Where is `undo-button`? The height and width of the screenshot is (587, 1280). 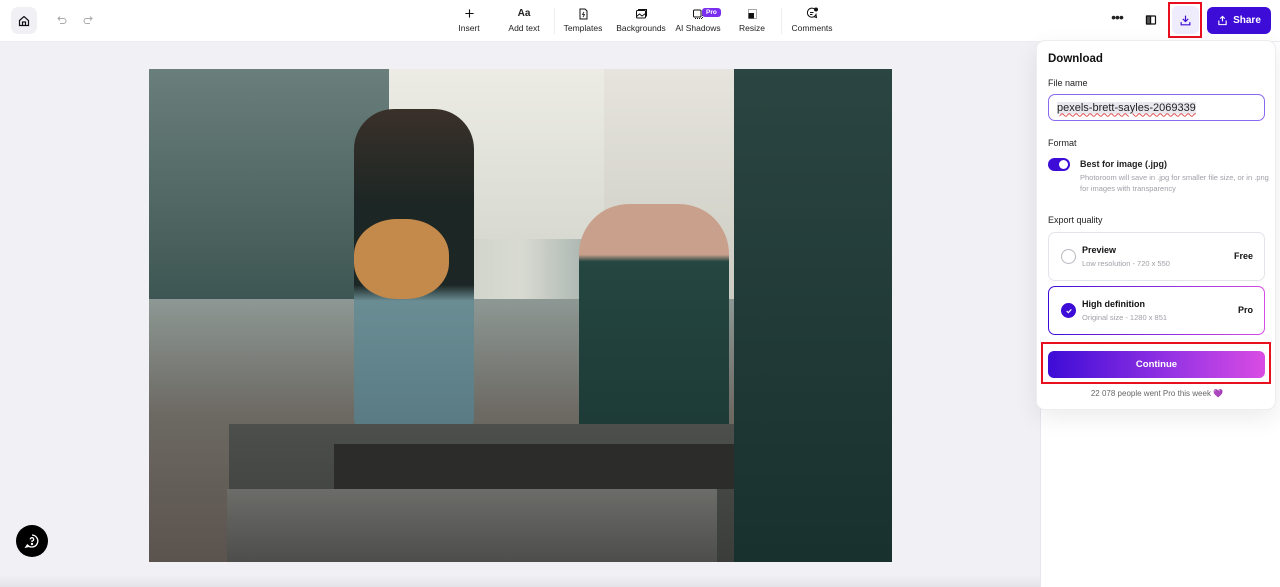 undo-button is located at coordinates (62, 20).